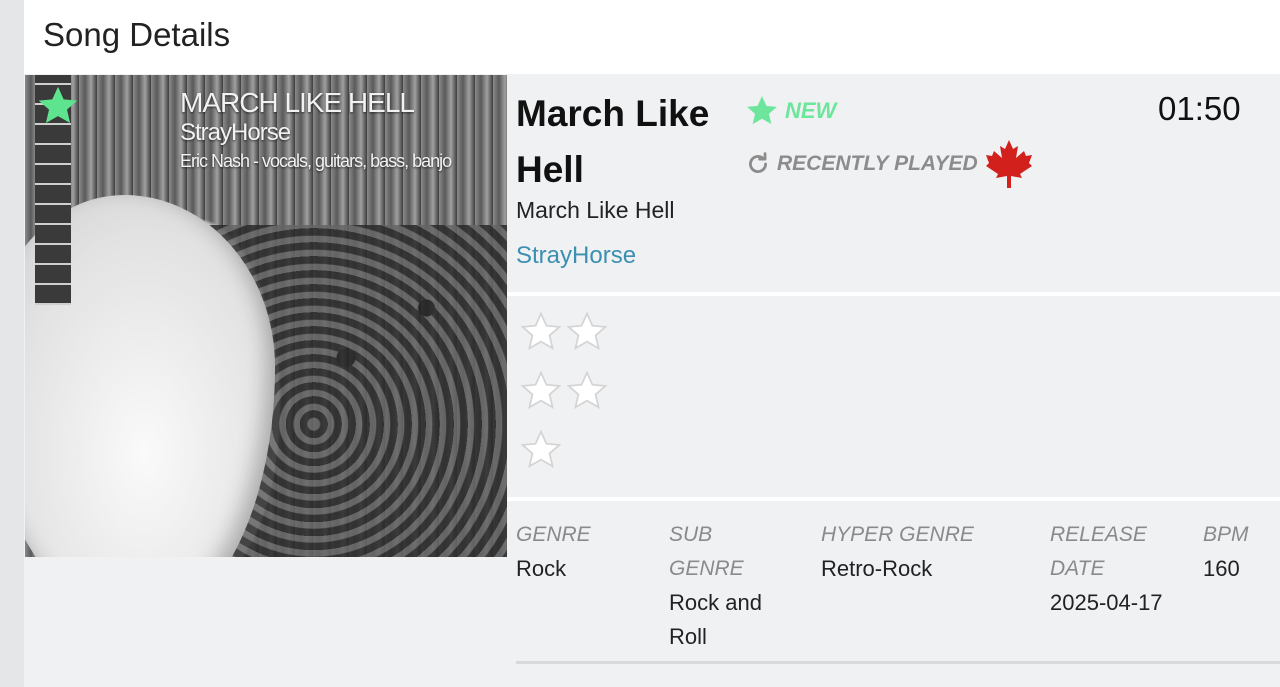 Image resolution: width=1280 pixels, height=687 pixels. What do you see at coordinates (921, 552) in the screenshot?
I see `hyper-genre-field: HYPER GENRE Retro-Rock` at bounding box center [921, 552].